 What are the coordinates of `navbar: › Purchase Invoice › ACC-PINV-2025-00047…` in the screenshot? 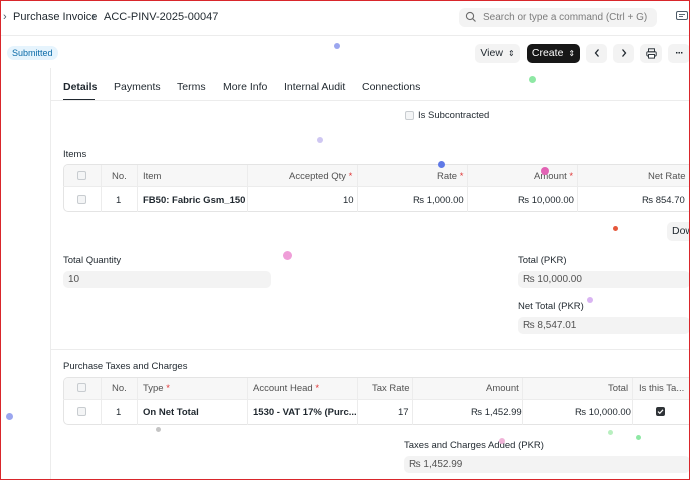 It's located at (345, 18).